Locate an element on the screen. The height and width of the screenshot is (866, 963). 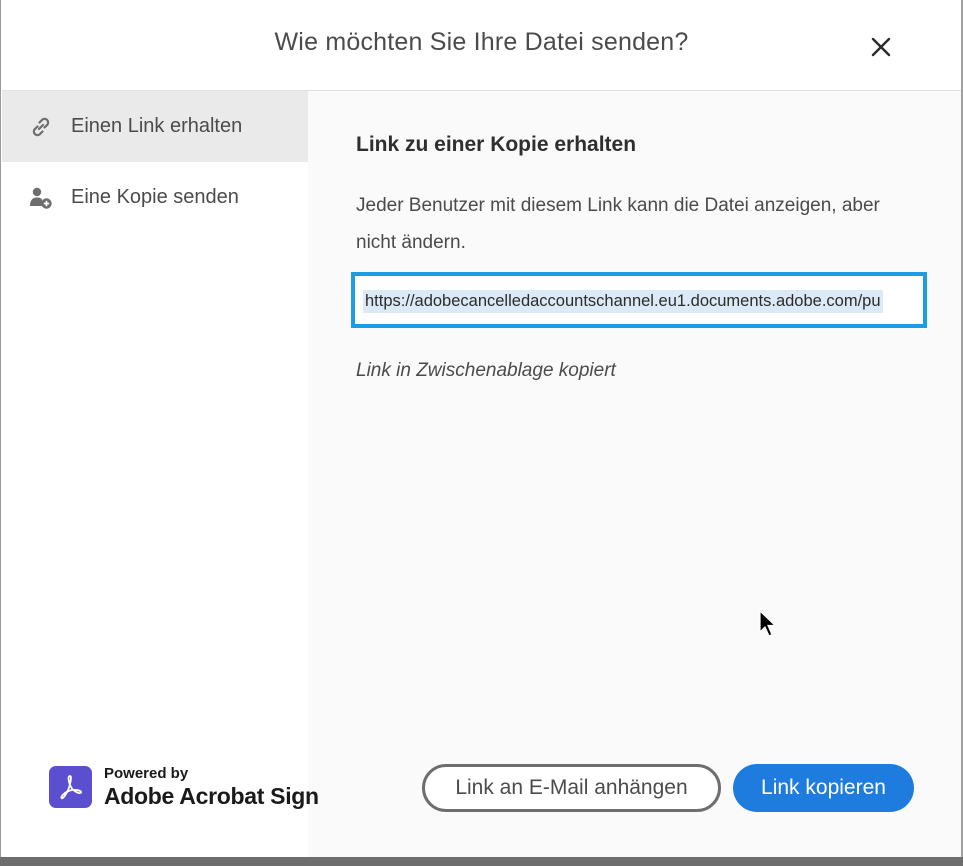
copy-link-button: Link kopieren is located at coordinates (823, 788).